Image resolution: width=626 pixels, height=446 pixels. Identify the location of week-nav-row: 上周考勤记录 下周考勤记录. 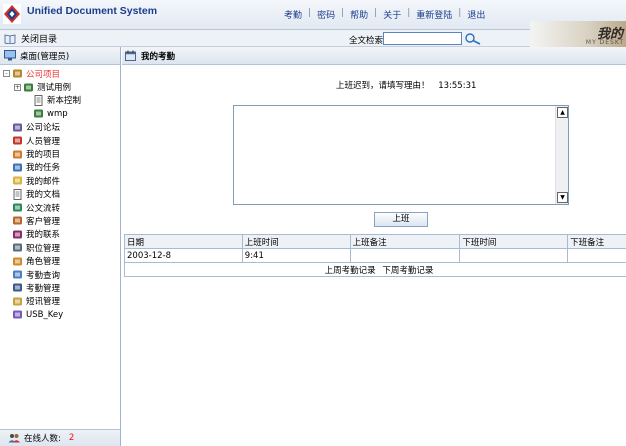
(375, 269).